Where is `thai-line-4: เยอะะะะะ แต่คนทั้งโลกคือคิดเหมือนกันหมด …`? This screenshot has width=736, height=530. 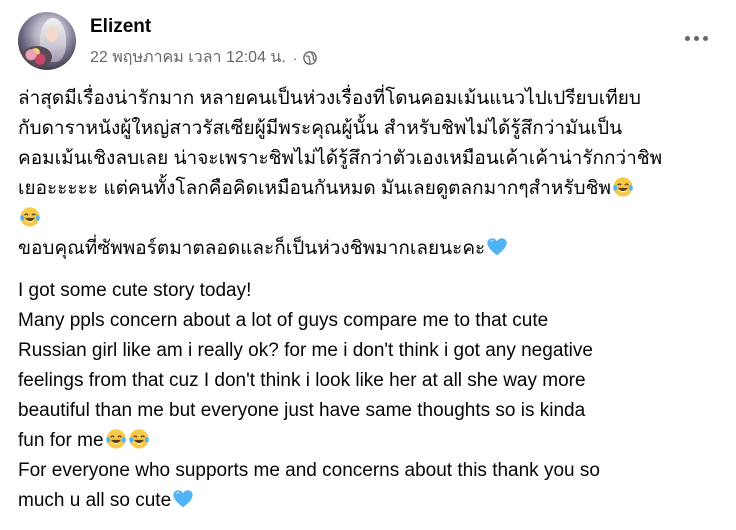
thai-line-4: เยอะะะะะ แต่คนทั้งโลกคือคิดเหมือนกันหมด … is located at coordinates (369, 189).